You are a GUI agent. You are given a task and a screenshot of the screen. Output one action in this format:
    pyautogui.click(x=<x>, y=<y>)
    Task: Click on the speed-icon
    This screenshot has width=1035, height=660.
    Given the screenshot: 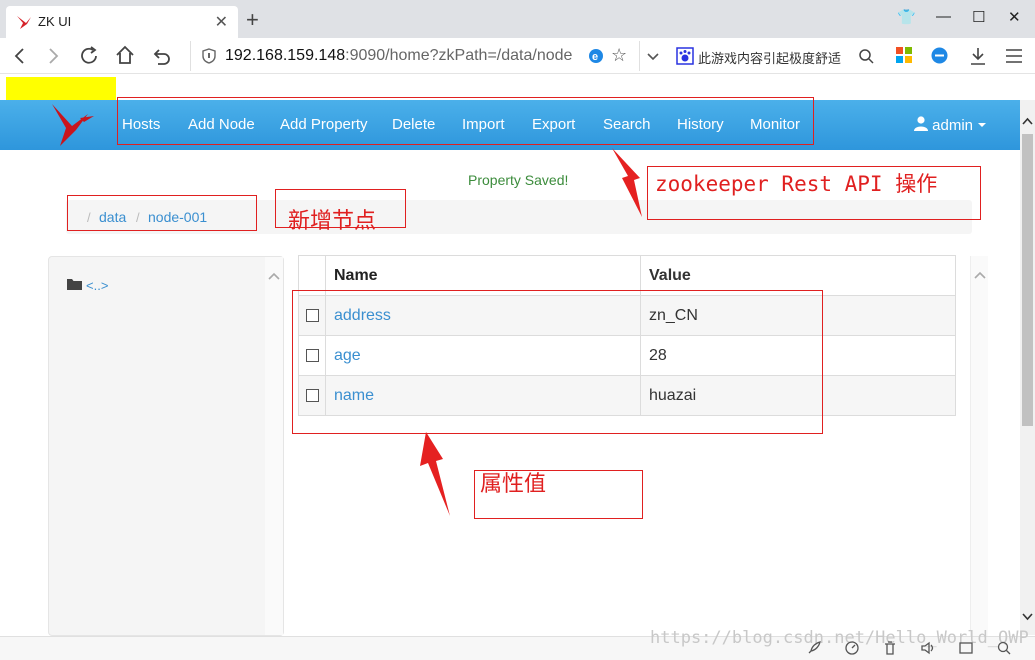 What is the action you would take?
    pyautogui.click(x=852, y=648)
    